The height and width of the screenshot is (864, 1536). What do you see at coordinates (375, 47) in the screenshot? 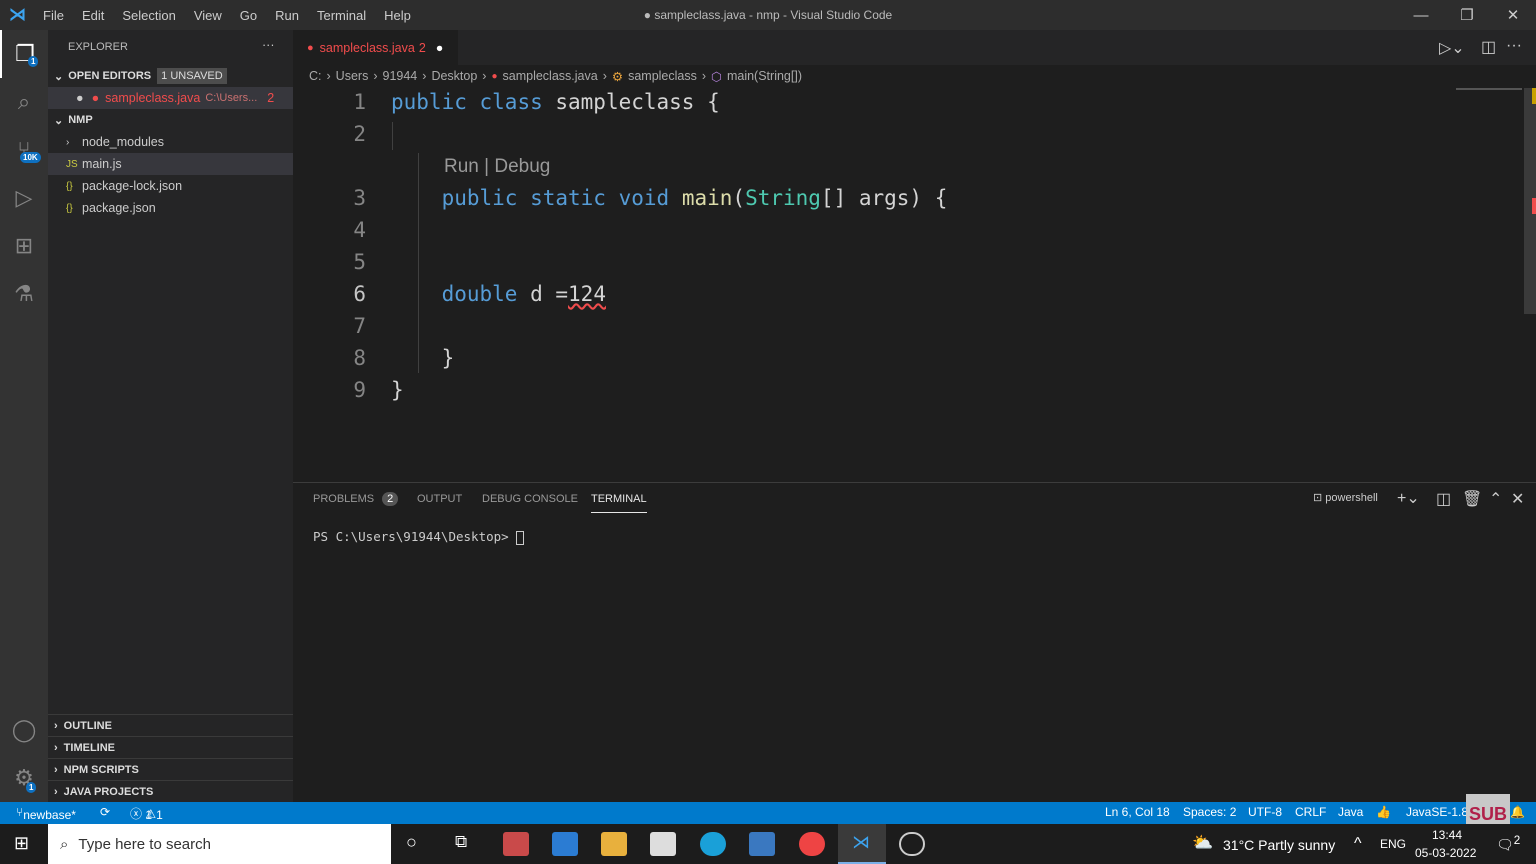
I see `tab-sampleclass-java: ● sampleclass.java 2 ●` at bounding box center [375, 47].